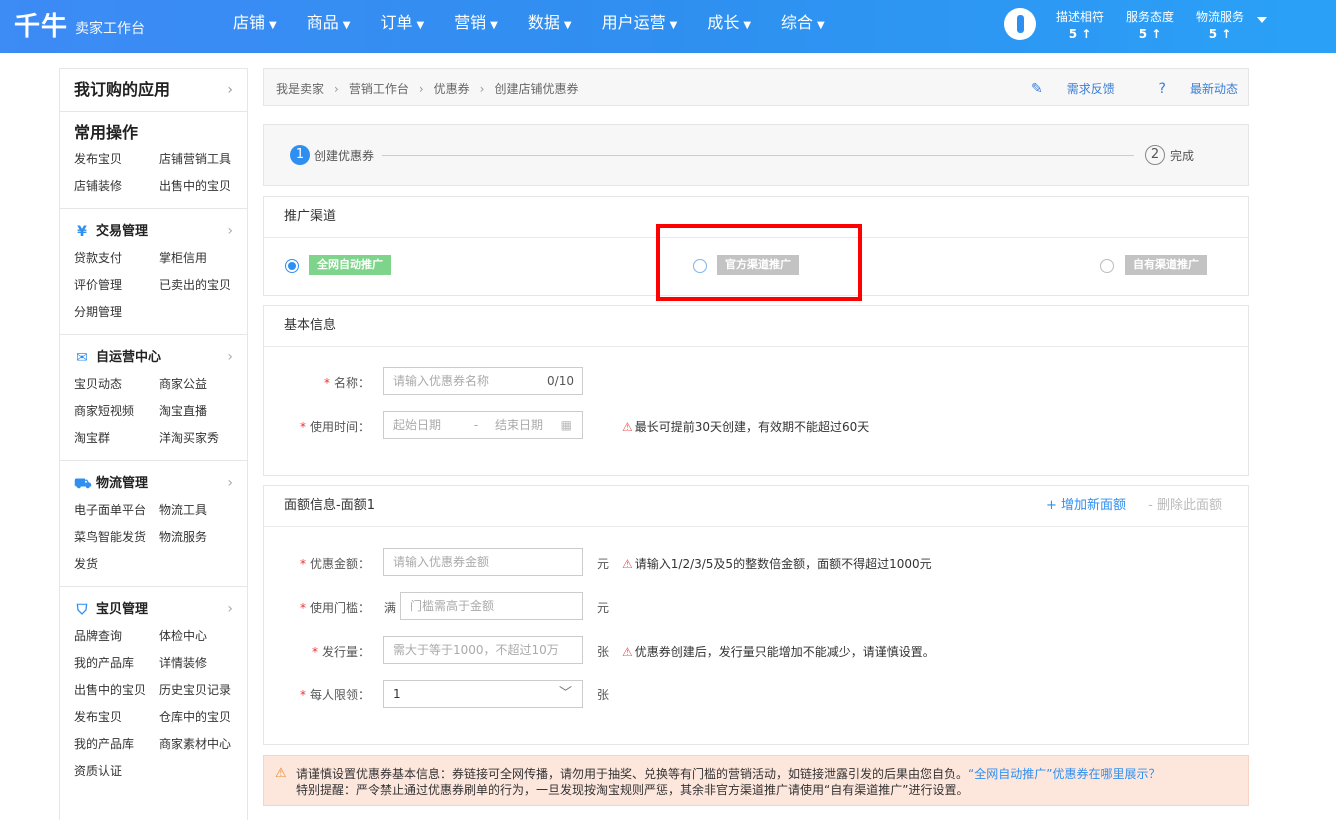  I want to click on sidebar-link: 详情装修, so click(201, 663).